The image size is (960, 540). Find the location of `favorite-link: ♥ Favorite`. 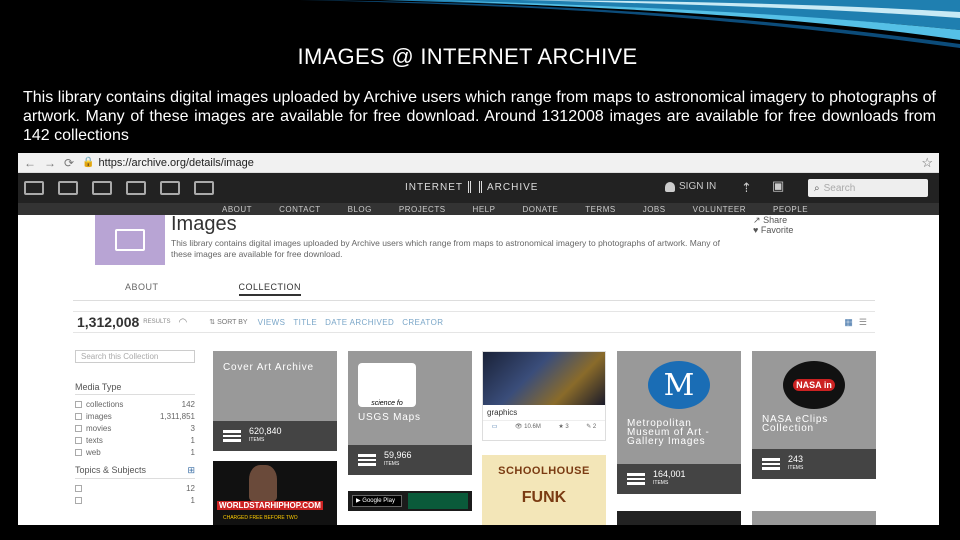

favorite-link: ♥ Favorite is located at coordinates (773, 230).